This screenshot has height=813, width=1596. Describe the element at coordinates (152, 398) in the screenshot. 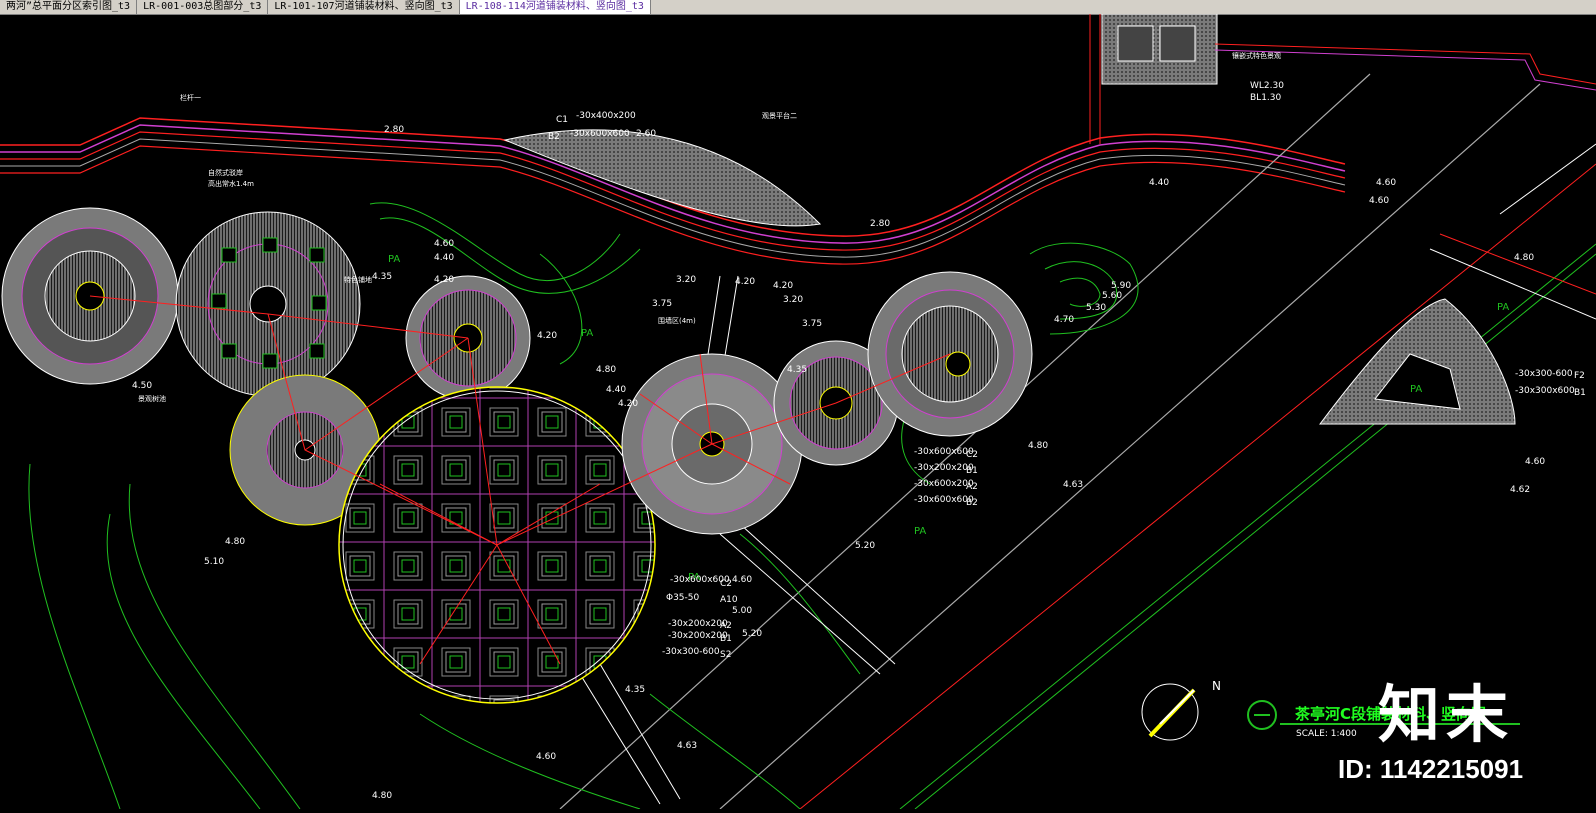

I see `note: 景观树池` at that location.